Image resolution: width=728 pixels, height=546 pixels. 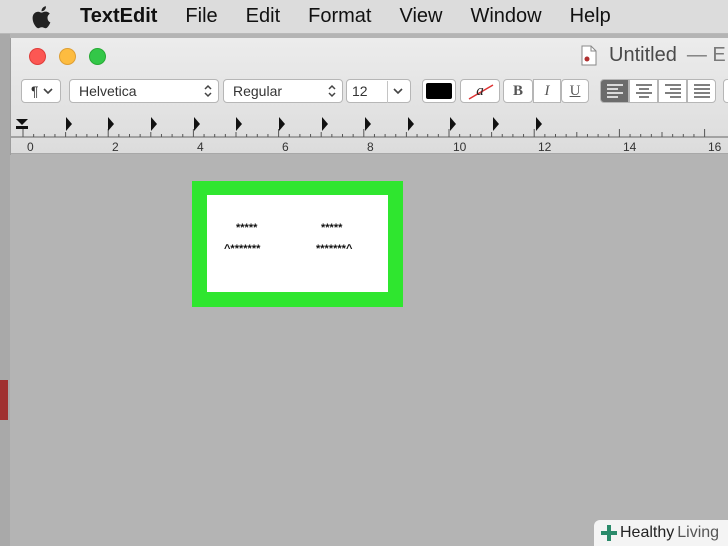 I want to click on font-size-combo: 12, so click(x=378, y=91).